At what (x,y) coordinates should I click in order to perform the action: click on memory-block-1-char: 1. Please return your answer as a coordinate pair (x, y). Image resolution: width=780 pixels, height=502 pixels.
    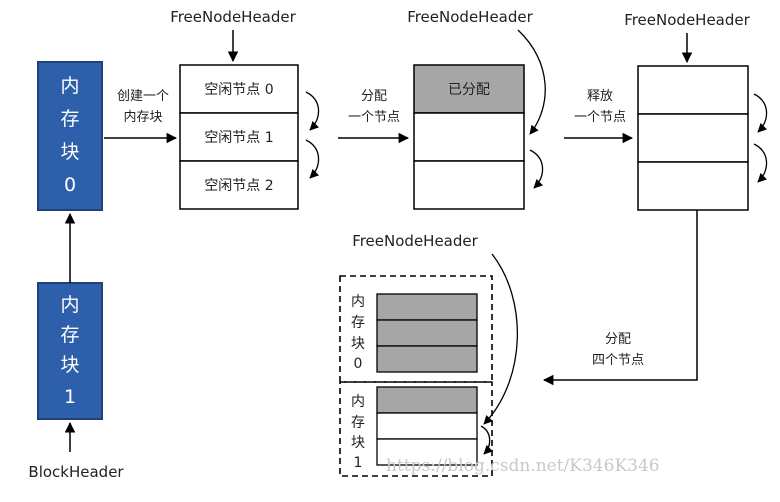
    Looking at the image, I should click on (70, 397).